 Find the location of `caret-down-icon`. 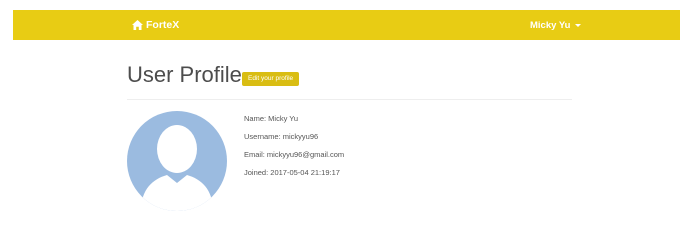

caret-down-icon is located at coordinates (577, 25).